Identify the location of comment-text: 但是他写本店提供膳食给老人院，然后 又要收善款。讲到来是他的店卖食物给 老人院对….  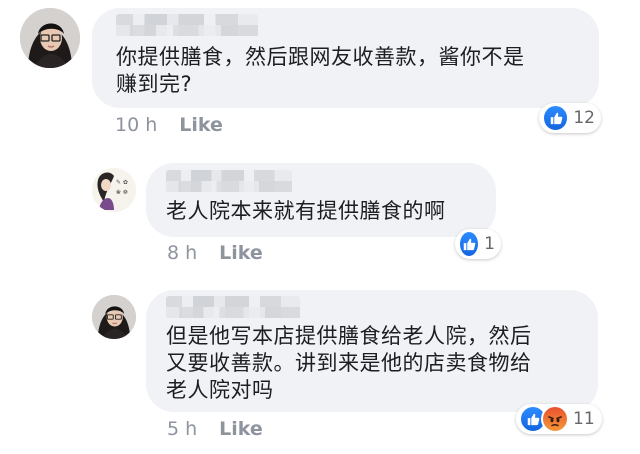
(349, 363).